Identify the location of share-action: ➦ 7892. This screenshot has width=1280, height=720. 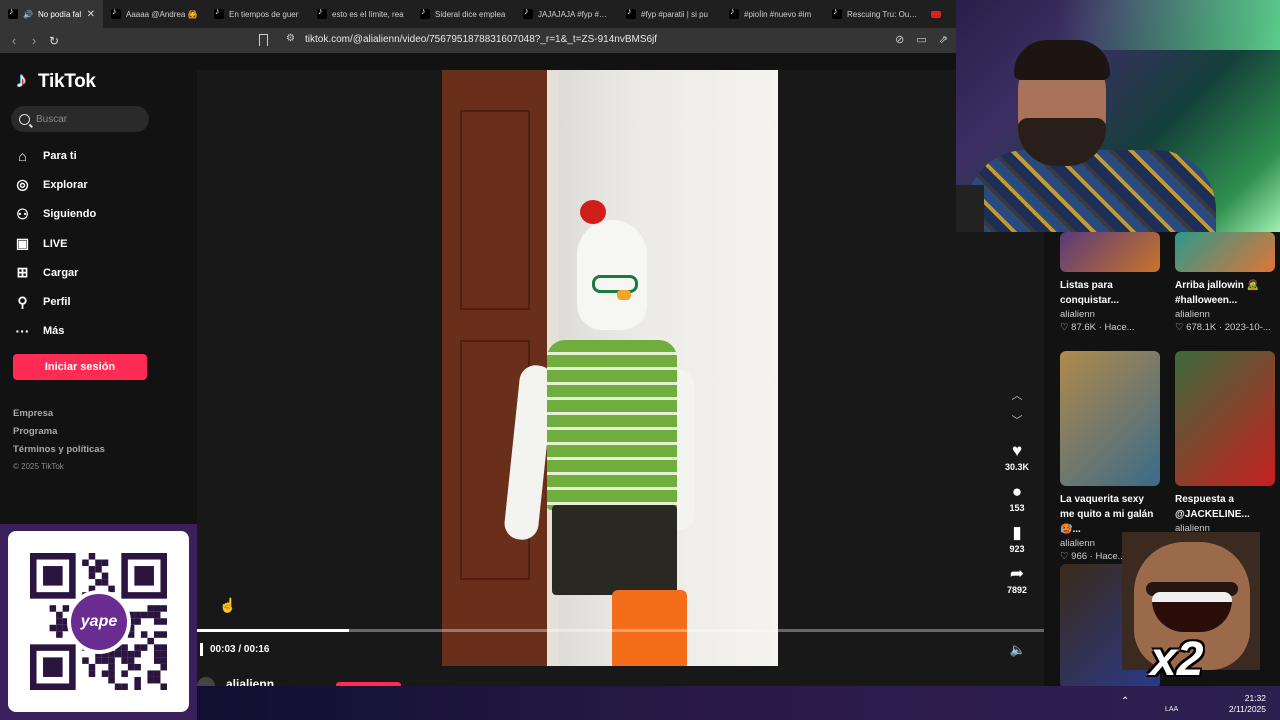
(1017, 579).